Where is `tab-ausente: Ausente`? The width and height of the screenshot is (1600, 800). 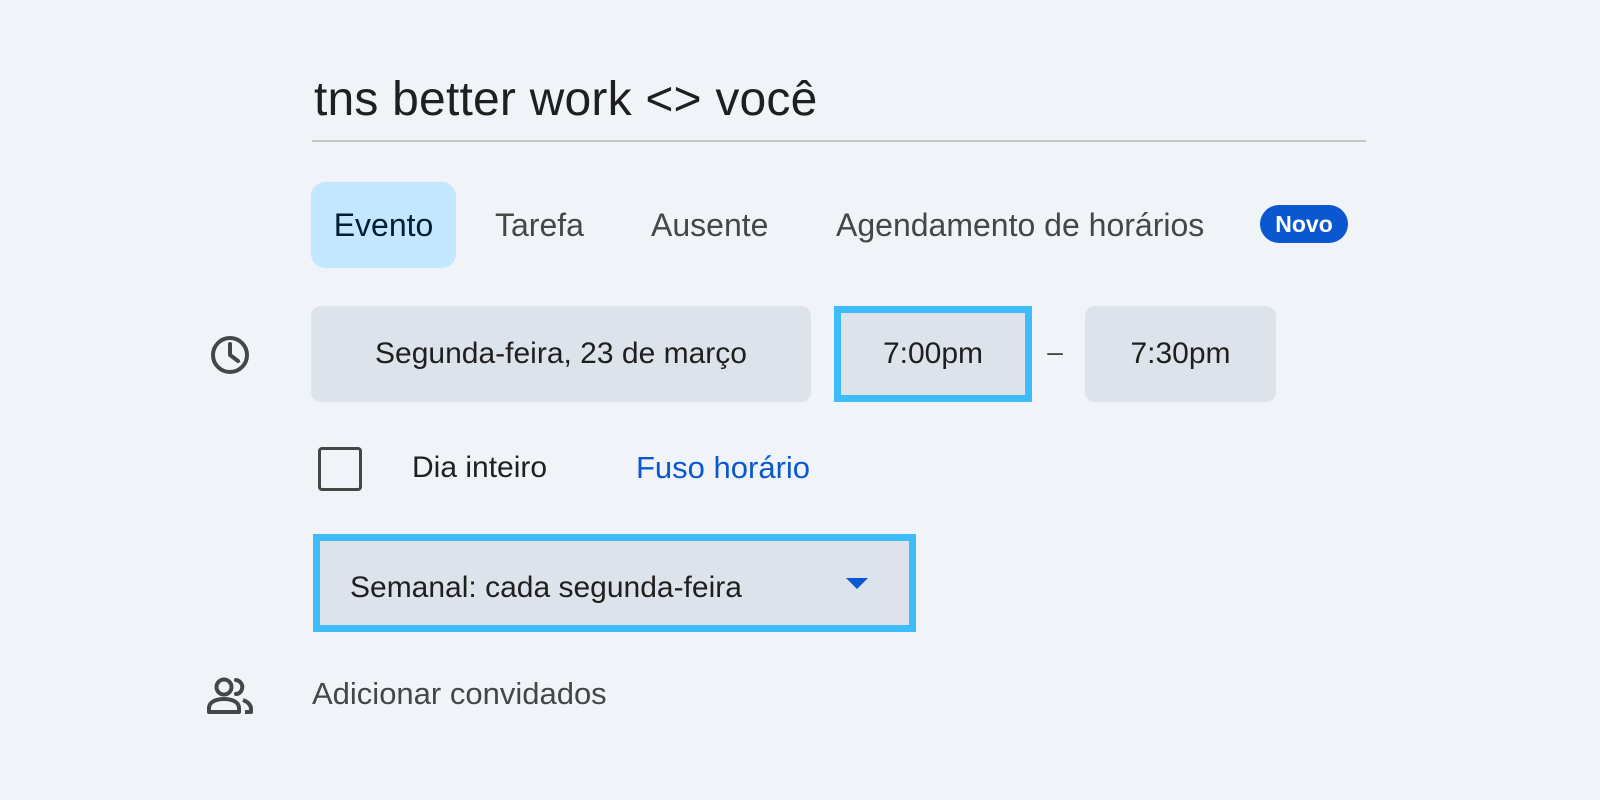
tab-ausente: Ausente is located at coordinates (709, 225).